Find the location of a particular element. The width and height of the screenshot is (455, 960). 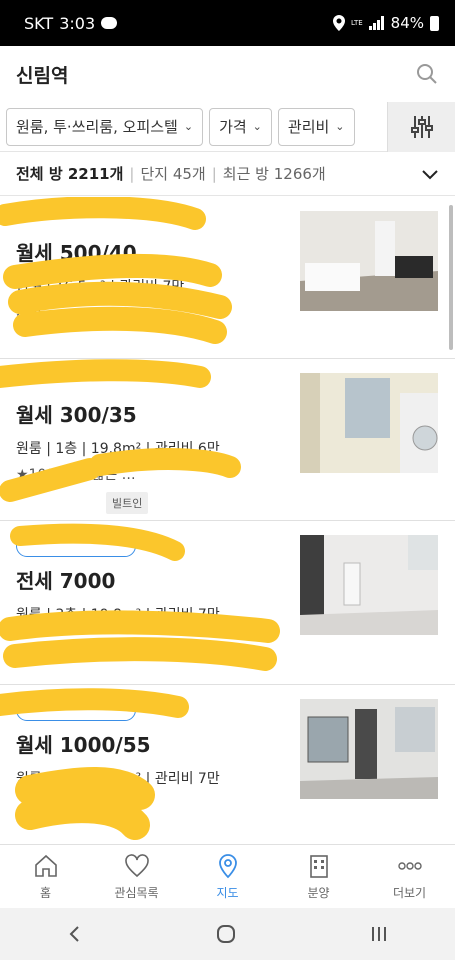

listing-desc: 지진 is located at coordinates (29, 313).